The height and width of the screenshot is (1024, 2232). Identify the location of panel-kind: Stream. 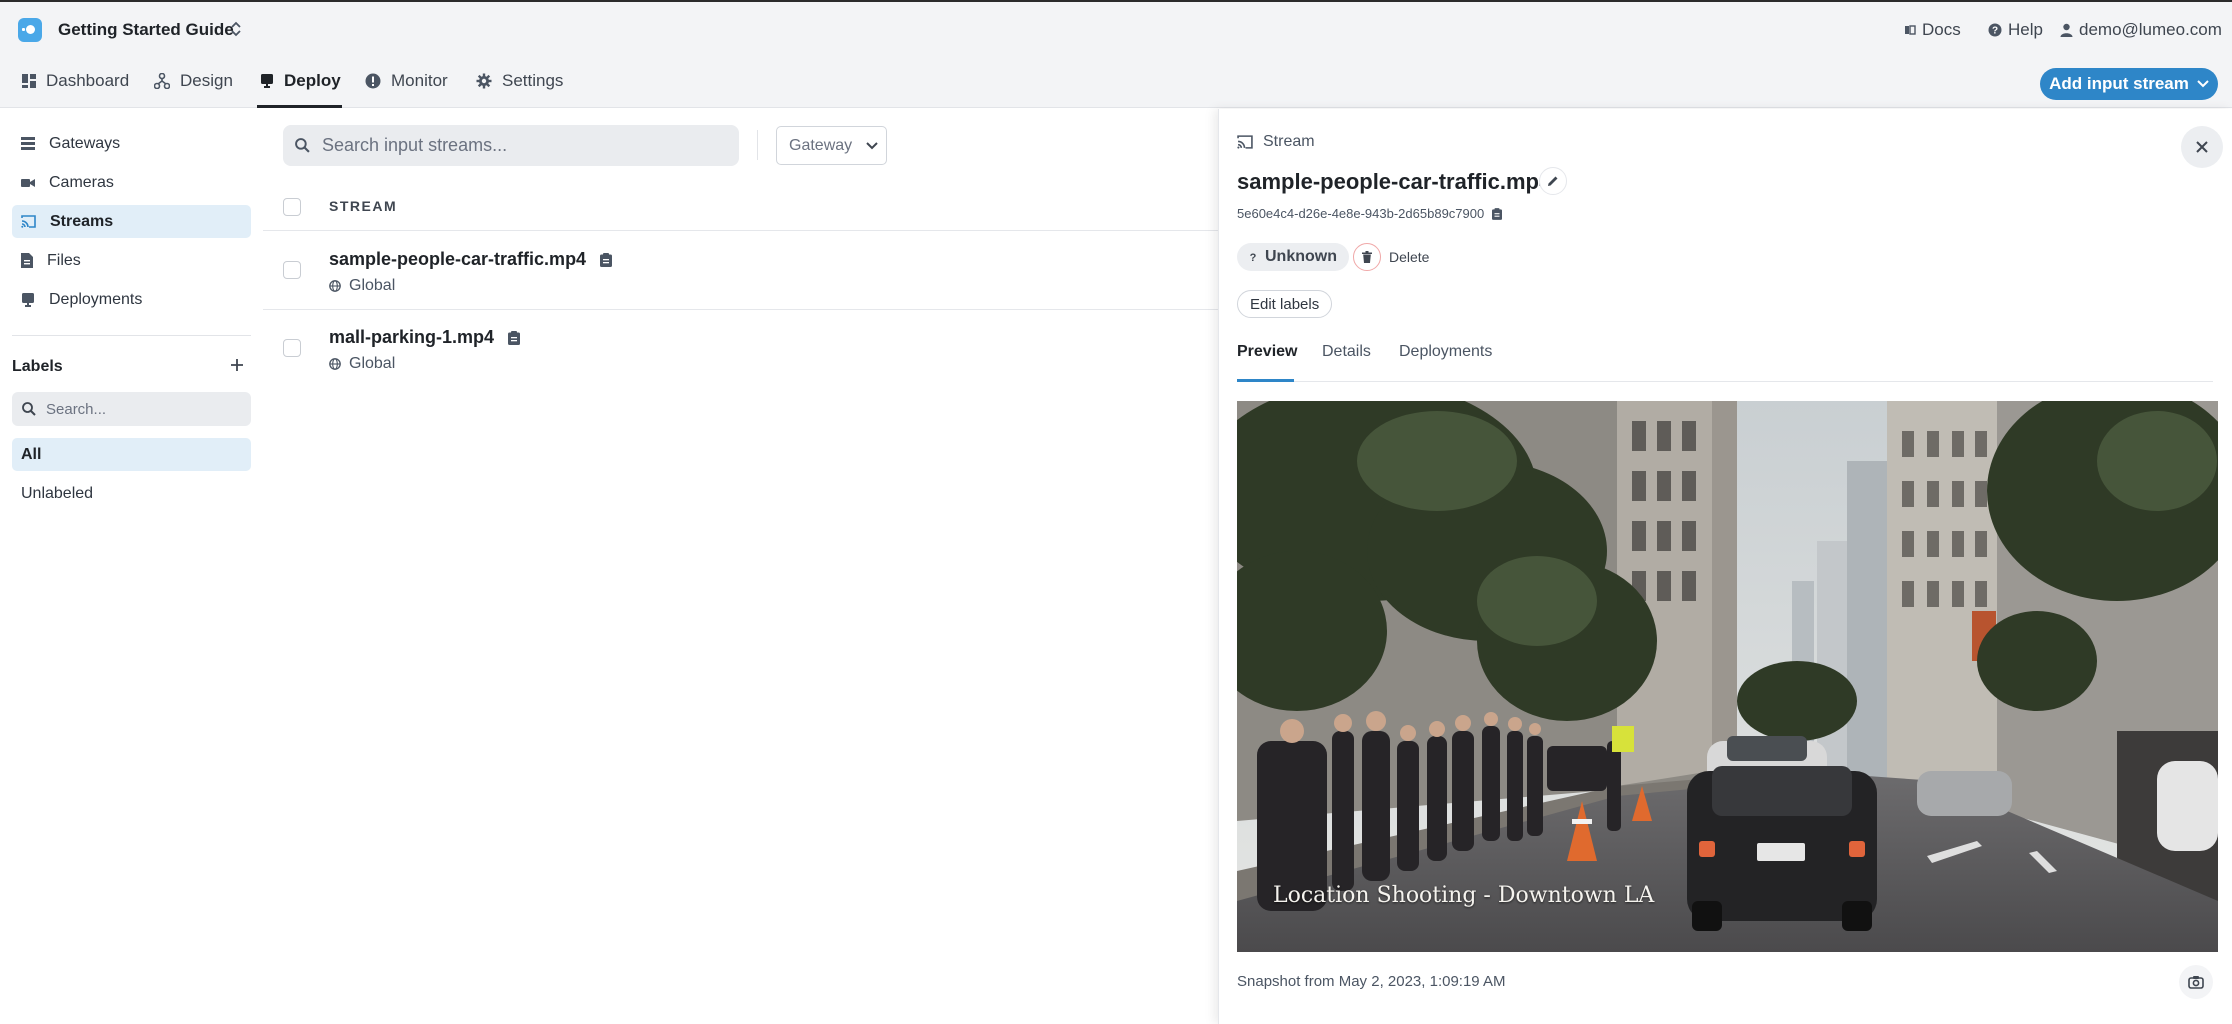
(1276, 142).